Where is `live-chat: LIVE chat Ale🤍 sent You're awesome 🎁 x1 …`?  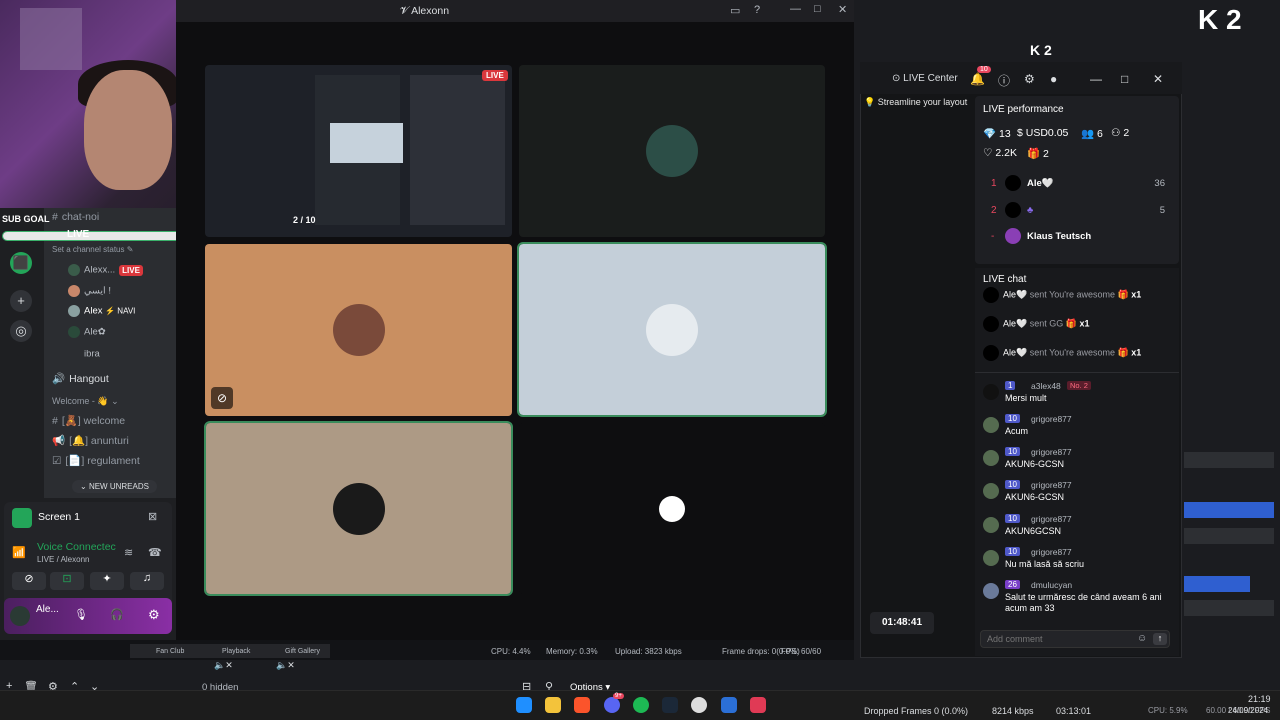
live-chat: LIVE chat Ale🤍 sent You're awesome 🎁 x1 … is located at coordinates (1077, 462).